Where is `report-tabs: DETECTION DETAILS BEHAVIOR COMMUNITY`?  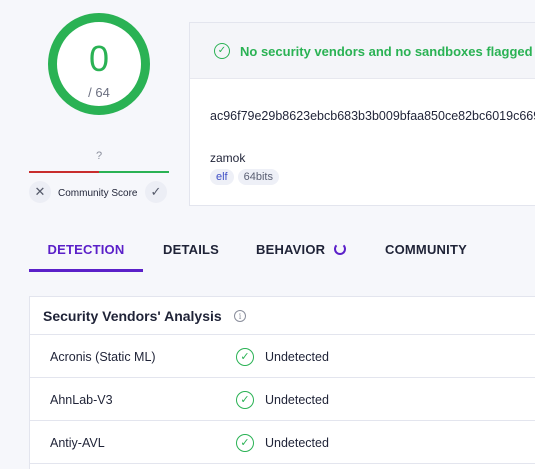
report-tabs: DETECTION DETAILS BEHAVIOR COMMUNITY is located at coordinates (282, 250).